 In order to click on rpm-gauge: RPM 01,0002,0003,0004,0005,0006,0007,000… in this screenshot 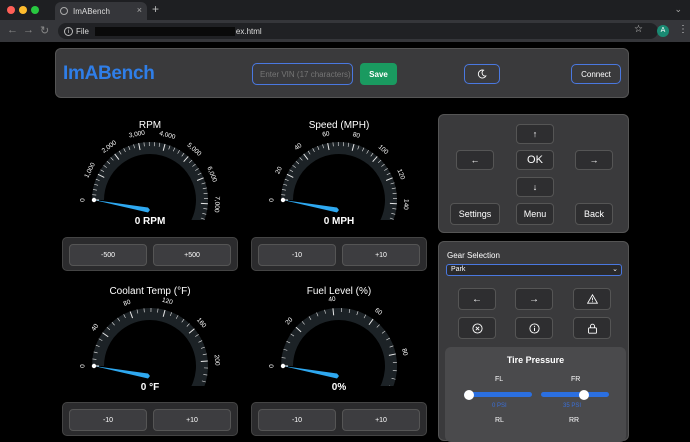, I will do `click(150, 174)`.